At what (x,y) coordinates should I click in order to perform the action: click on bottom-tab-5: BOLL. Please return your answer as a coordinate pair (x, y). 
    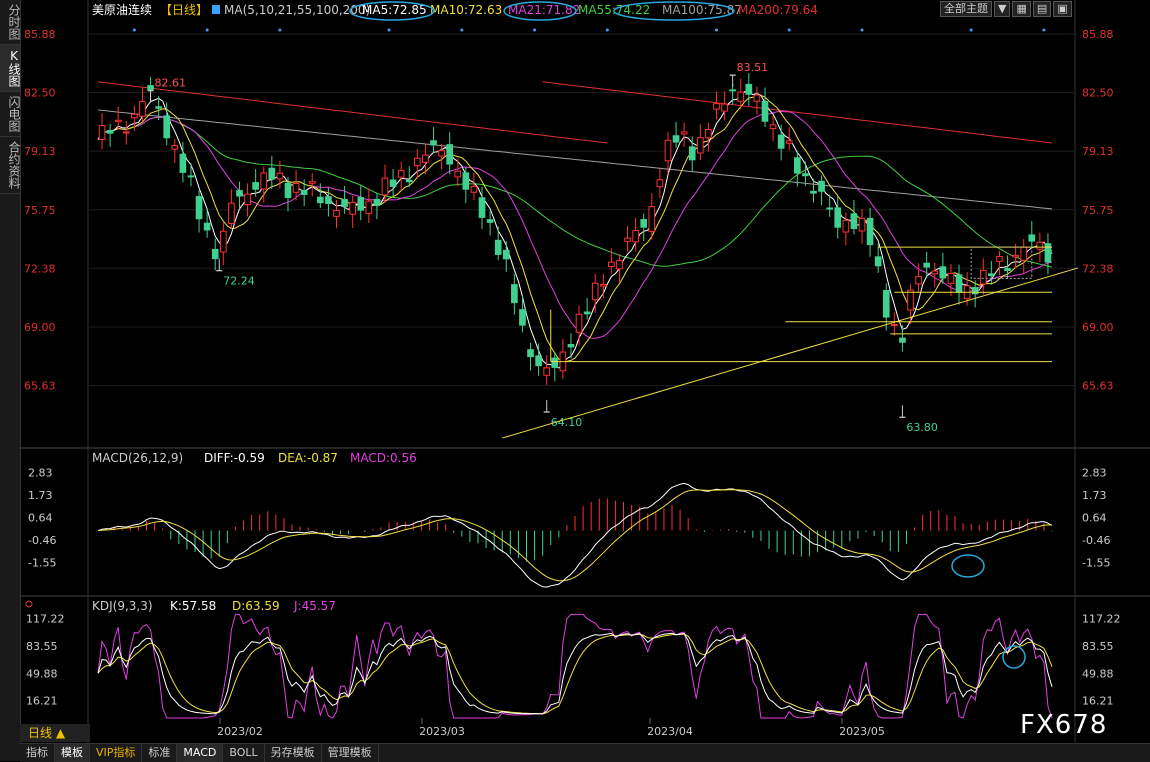
    Looking at the image, I should click on (244, 753).